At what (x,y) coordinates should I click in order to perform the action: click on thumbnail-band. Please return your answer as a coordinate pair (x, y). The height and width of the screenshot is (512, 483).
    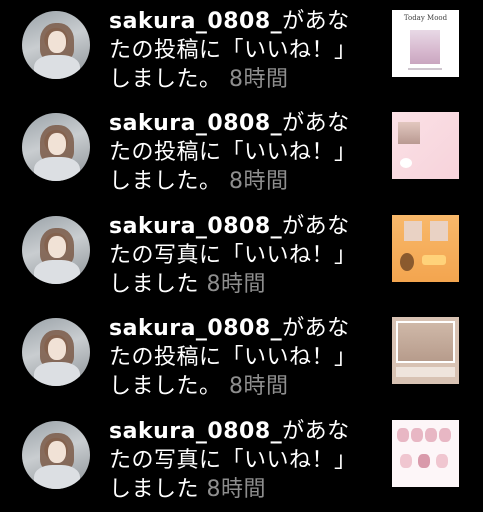
    Looking at the image, I should click on (425, 372).